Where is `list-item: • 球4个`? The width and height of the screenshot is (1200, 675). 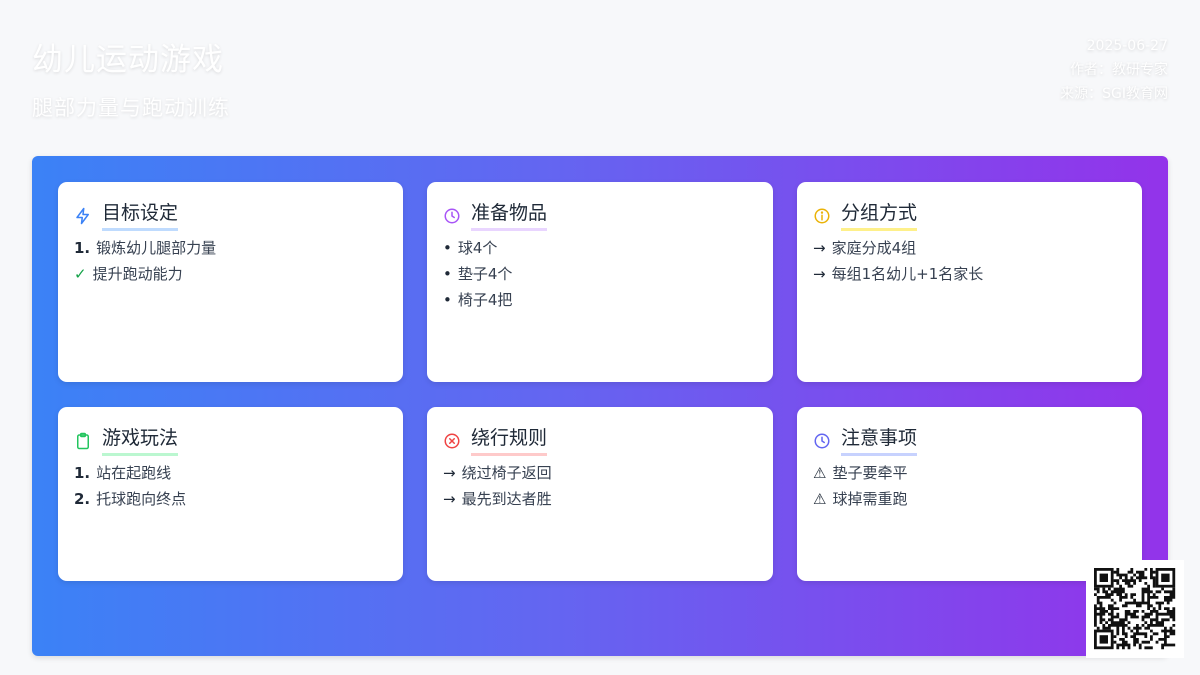
list-item: • 球4个 is located at coordinates (477, 248).